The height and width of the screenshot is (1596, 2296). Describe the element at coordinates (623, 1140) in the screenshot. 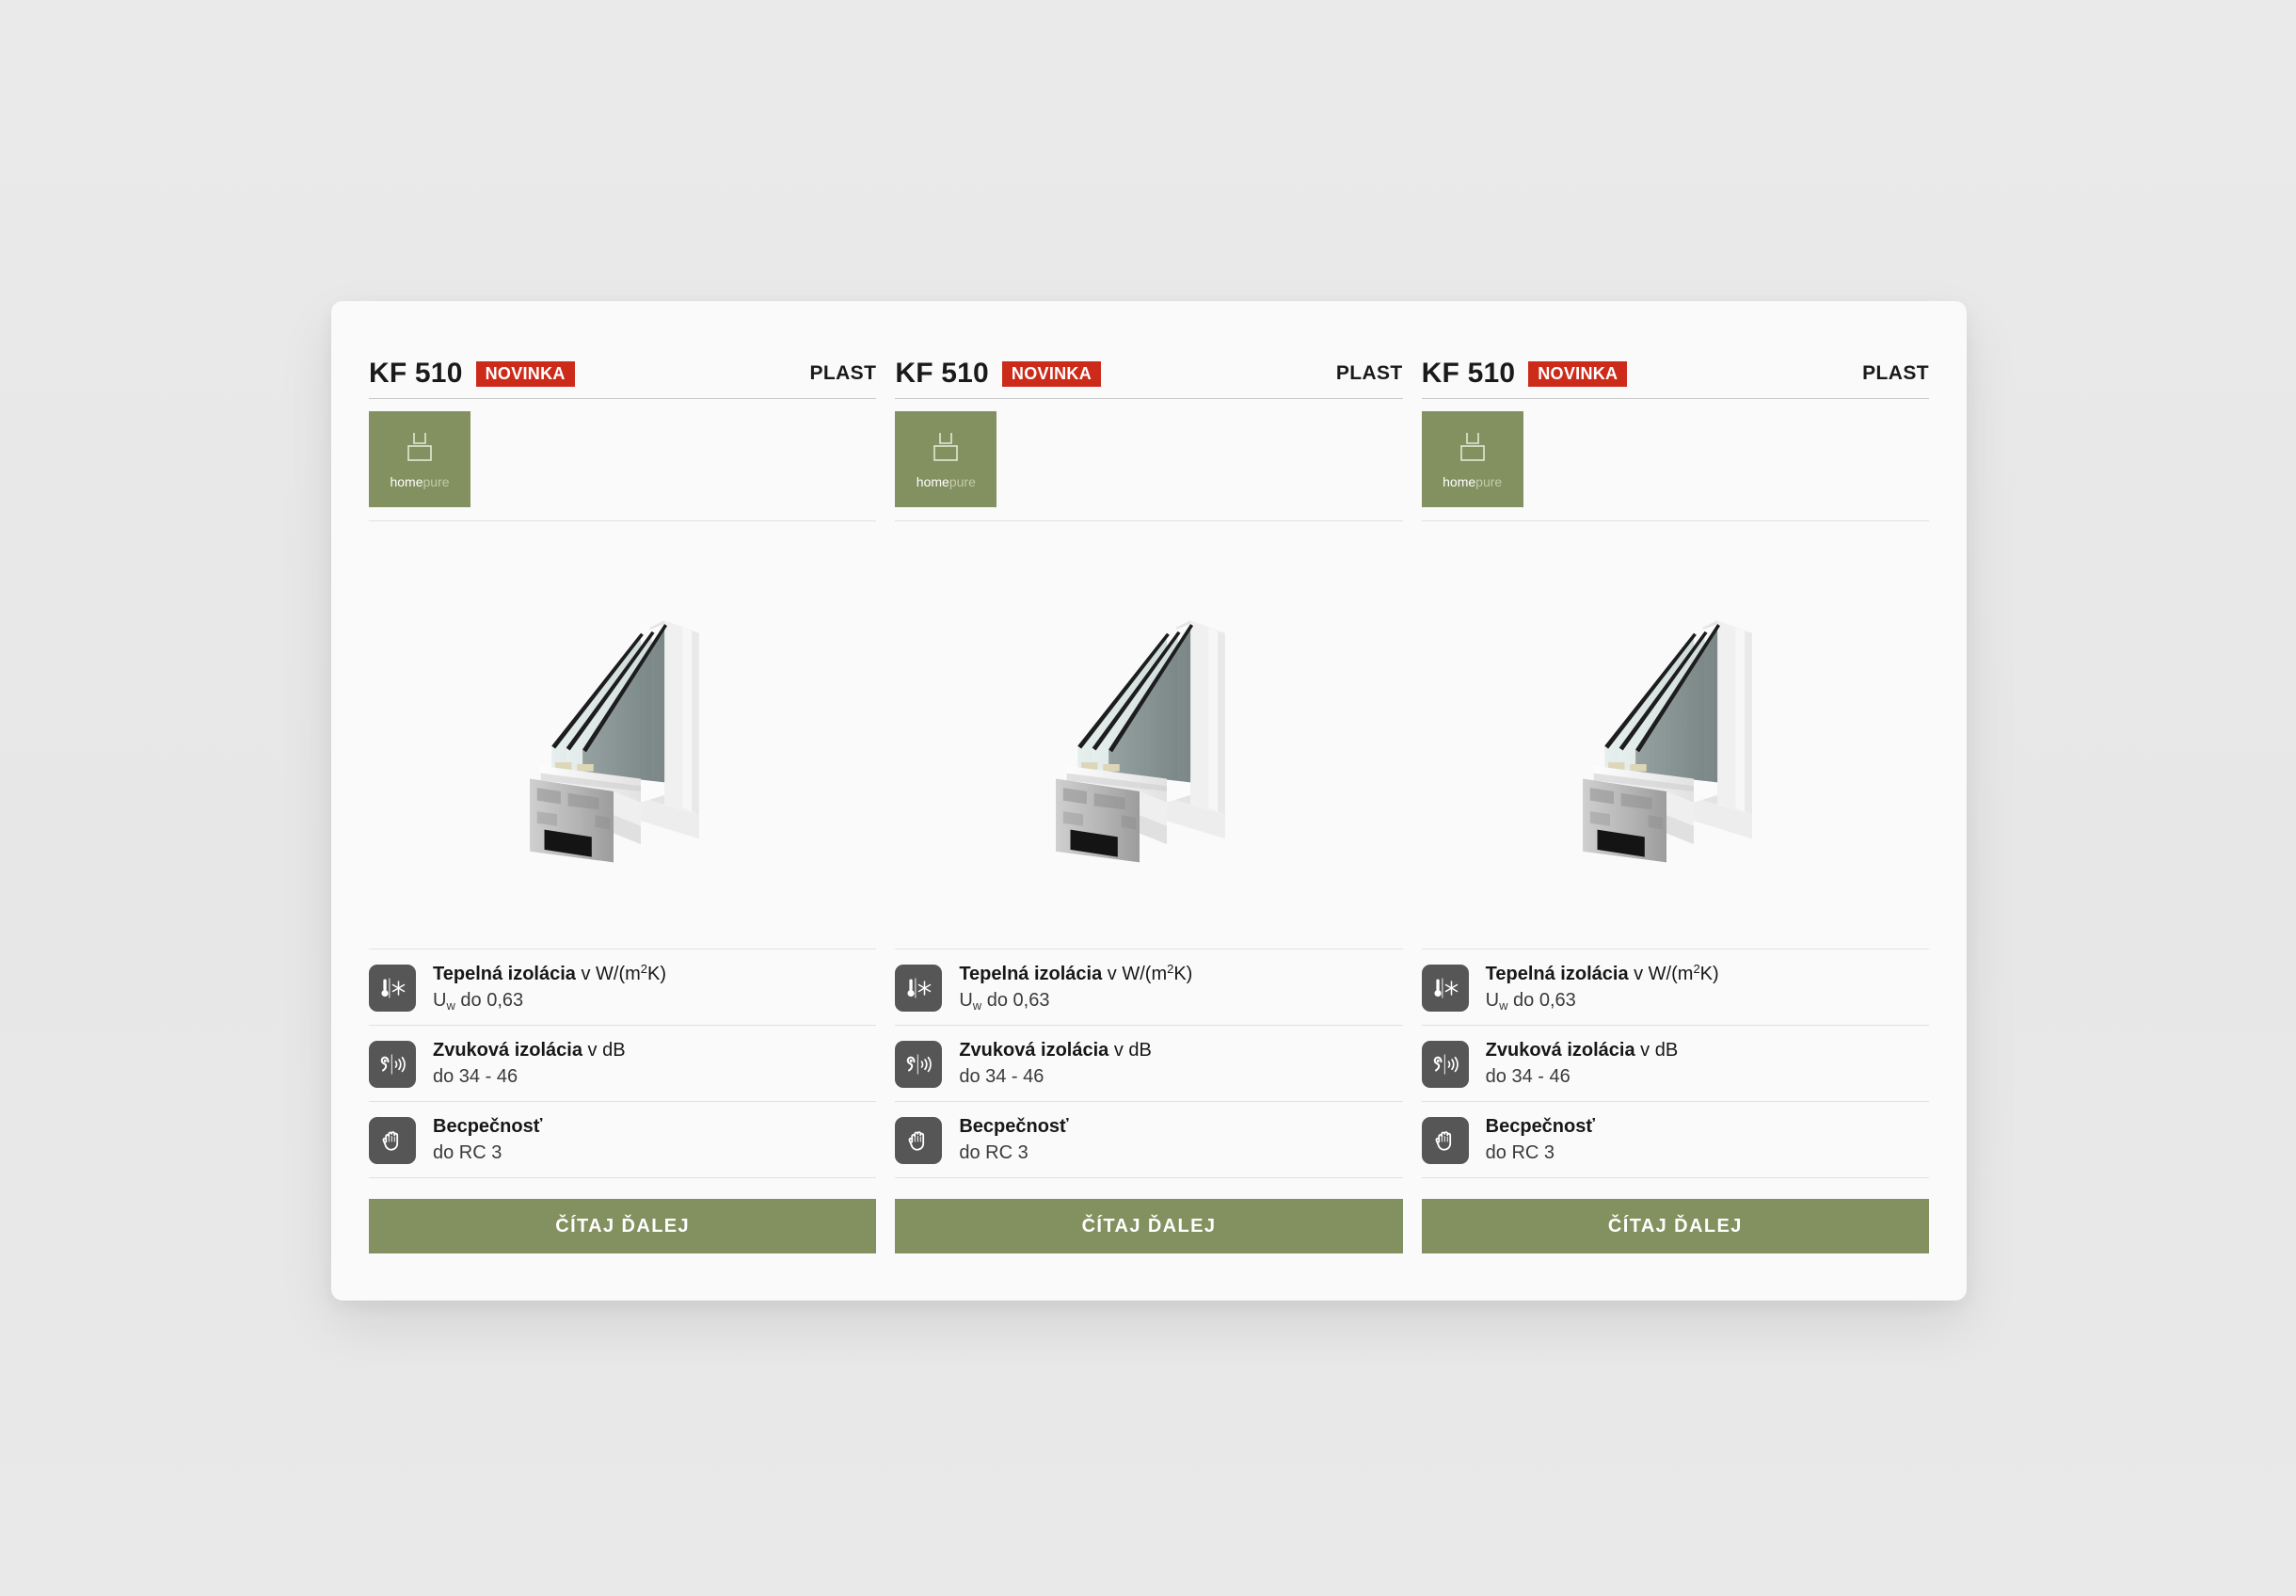

I see `feature-row: Becpečnosť do RC 3` at that location.